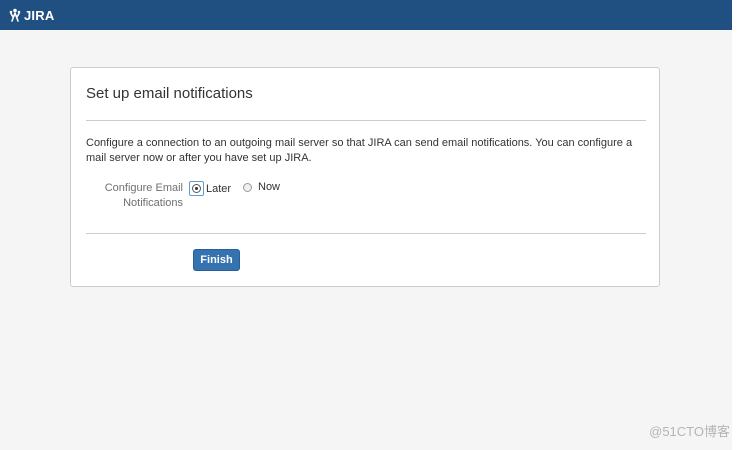 This screenshot has width=744, height=450. Describe the element at coordinates (689, 431) in the screenshot. I see `watermark-text: @51CTO博客` at that location.